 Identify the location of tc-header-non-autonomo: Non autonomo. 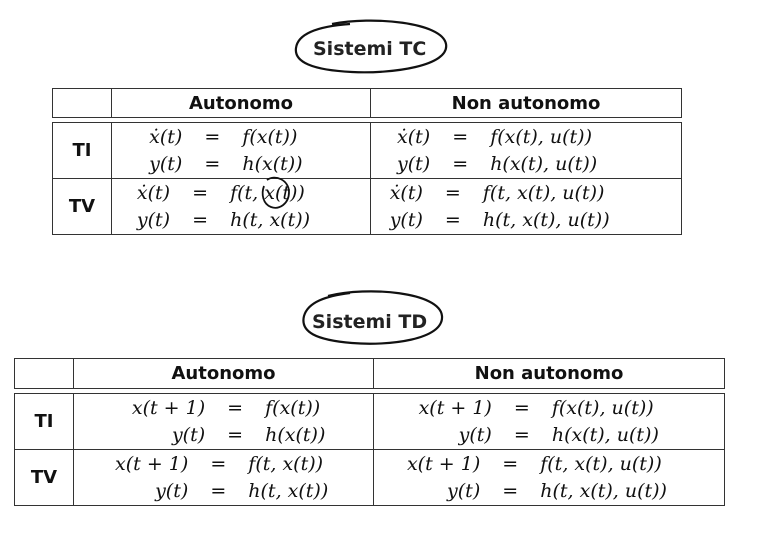
(526, 103).